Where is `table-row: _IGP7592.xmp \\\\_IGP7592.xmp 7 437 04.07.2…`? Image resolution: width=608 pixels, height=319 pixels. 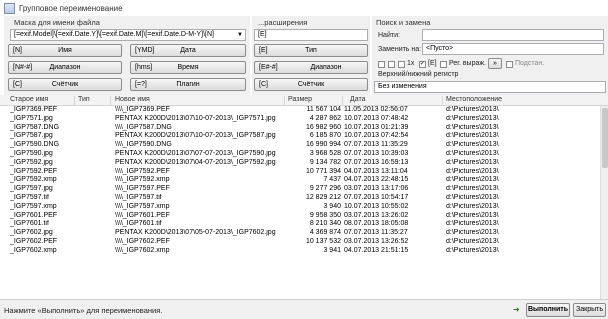 table-row: _IGP7592.xmp \\\\_IGP7592.xmp 7 437 04.07.2… is located at coordinates (300, 180).